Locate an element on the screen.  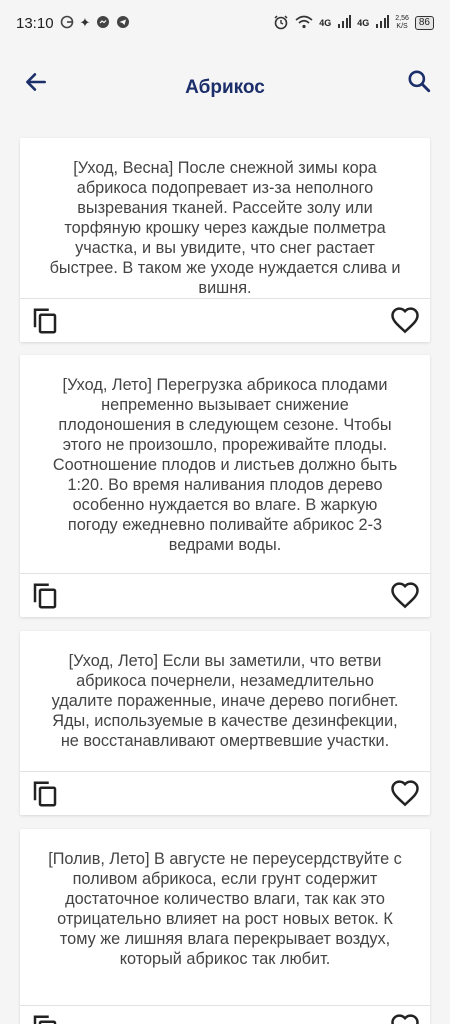
battery-icon: 86 is located at coordinates (424, 23).